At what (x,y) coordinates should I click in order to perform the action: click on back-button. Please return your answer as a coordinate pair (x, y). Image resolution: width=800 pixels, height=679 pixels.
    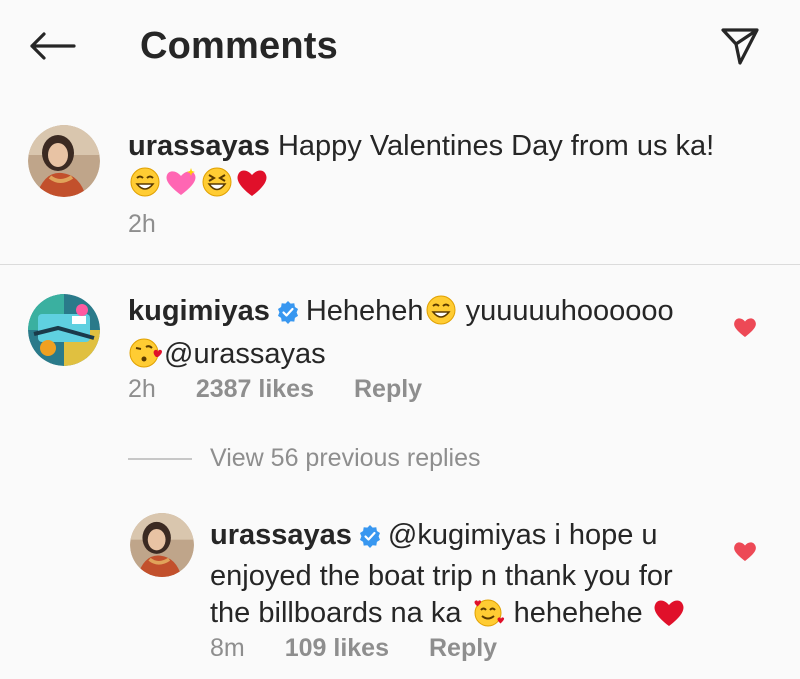
    Looking at the image, I should click on (56, 46).